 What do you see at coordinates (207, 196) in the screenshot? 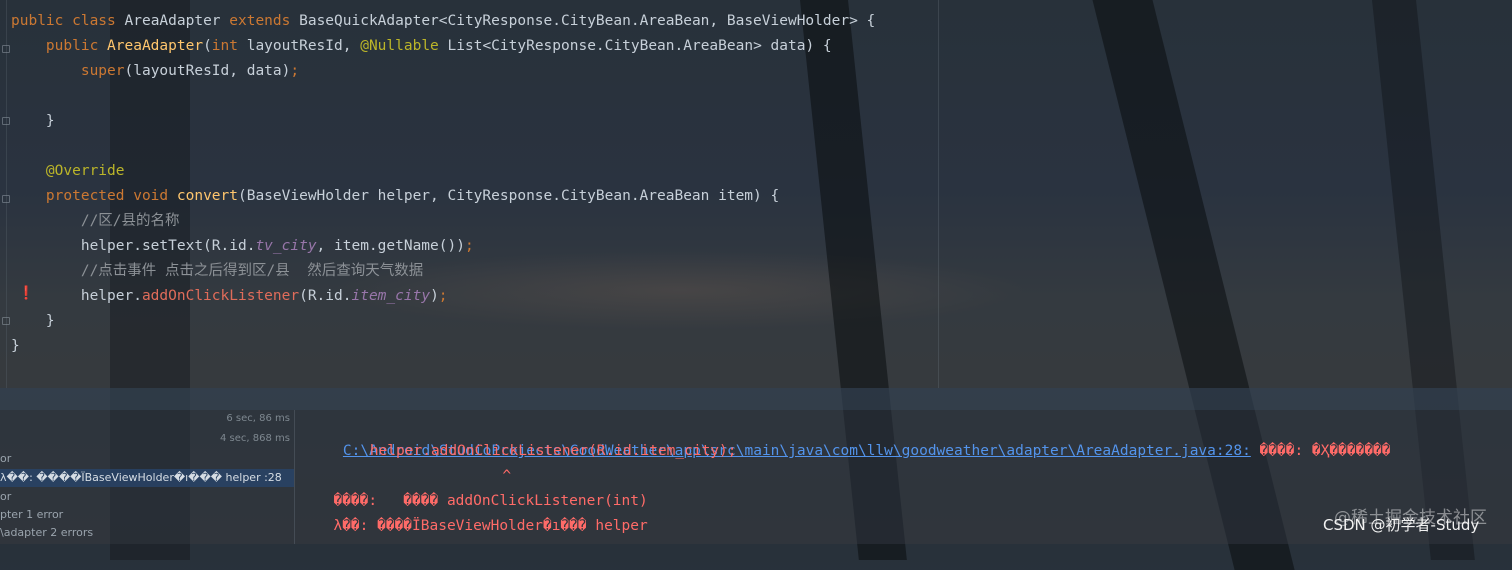
I see `code-token: convert` at bounding box center [207, 196].